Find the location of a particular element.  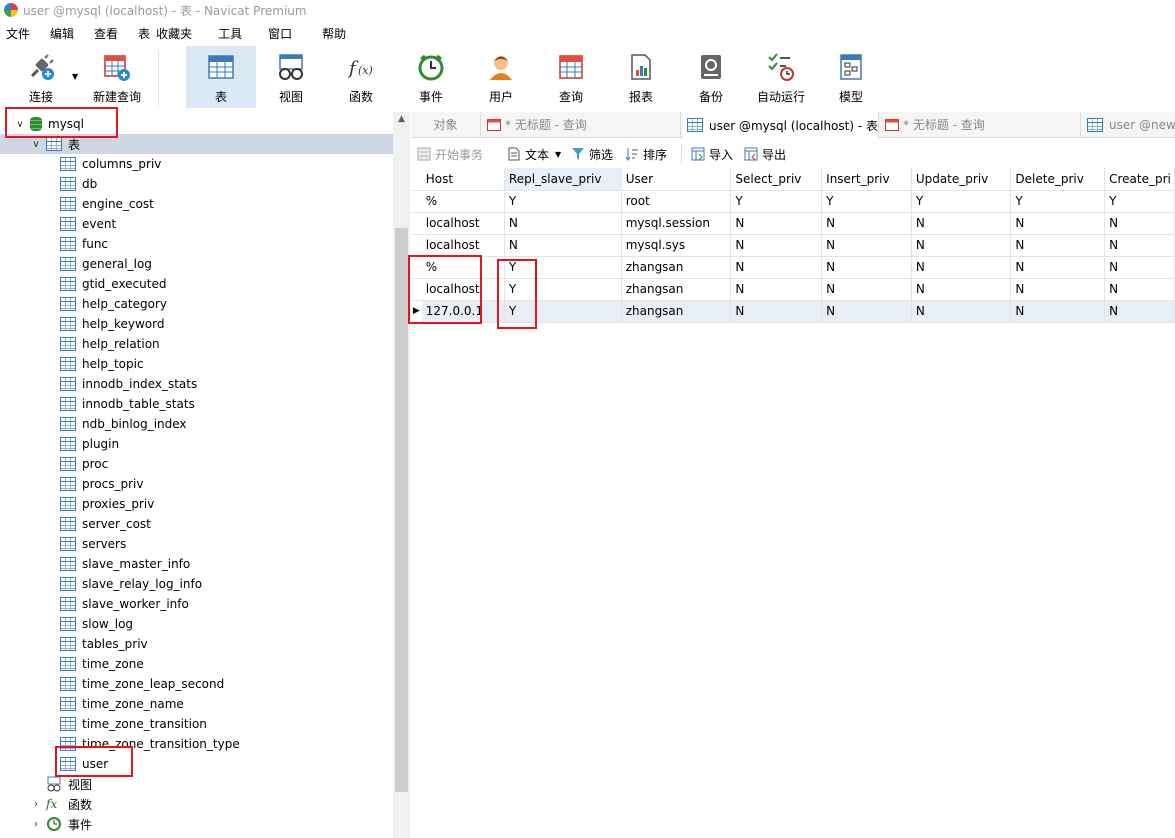

menu-table: 表 is located at coordinates (140, 33).